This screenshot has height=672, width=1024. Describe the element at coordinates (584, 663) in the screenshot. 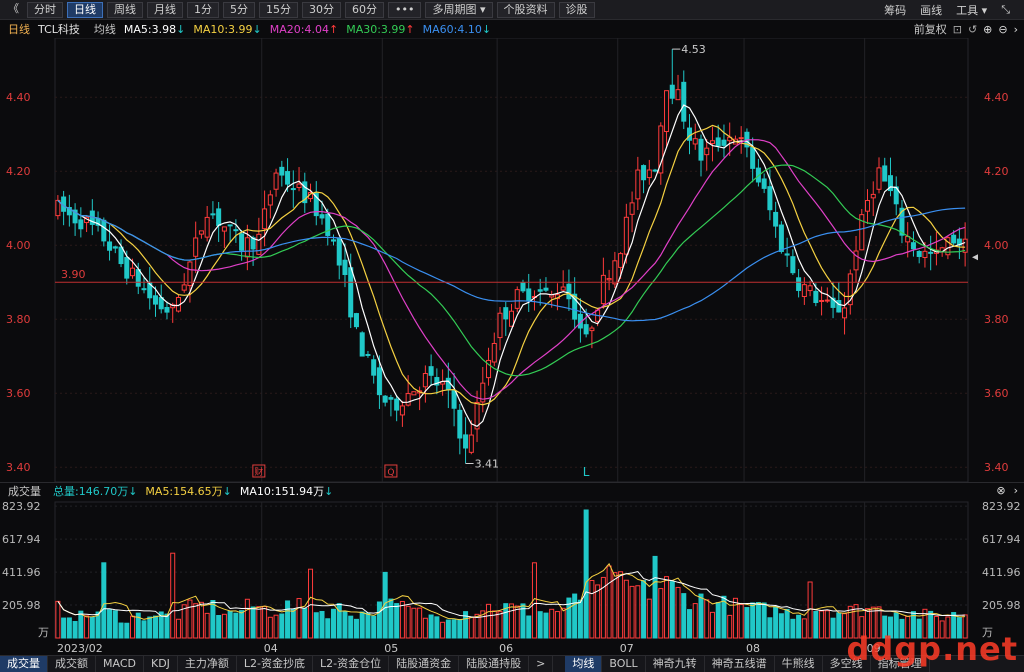

I see `overlay-tab-0: 均线` at that location.